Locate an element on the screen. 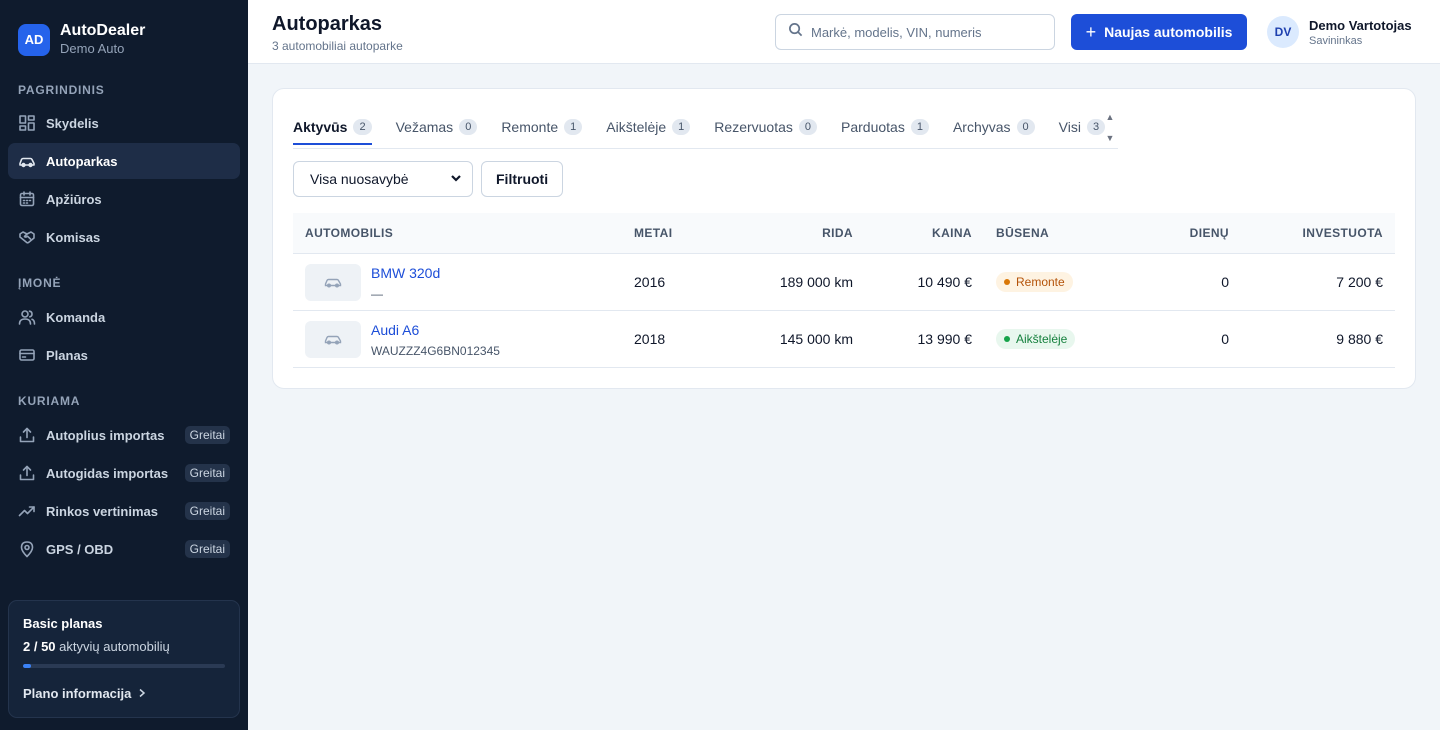  tab-label: Vežamas is located at coordinates (424, 127).